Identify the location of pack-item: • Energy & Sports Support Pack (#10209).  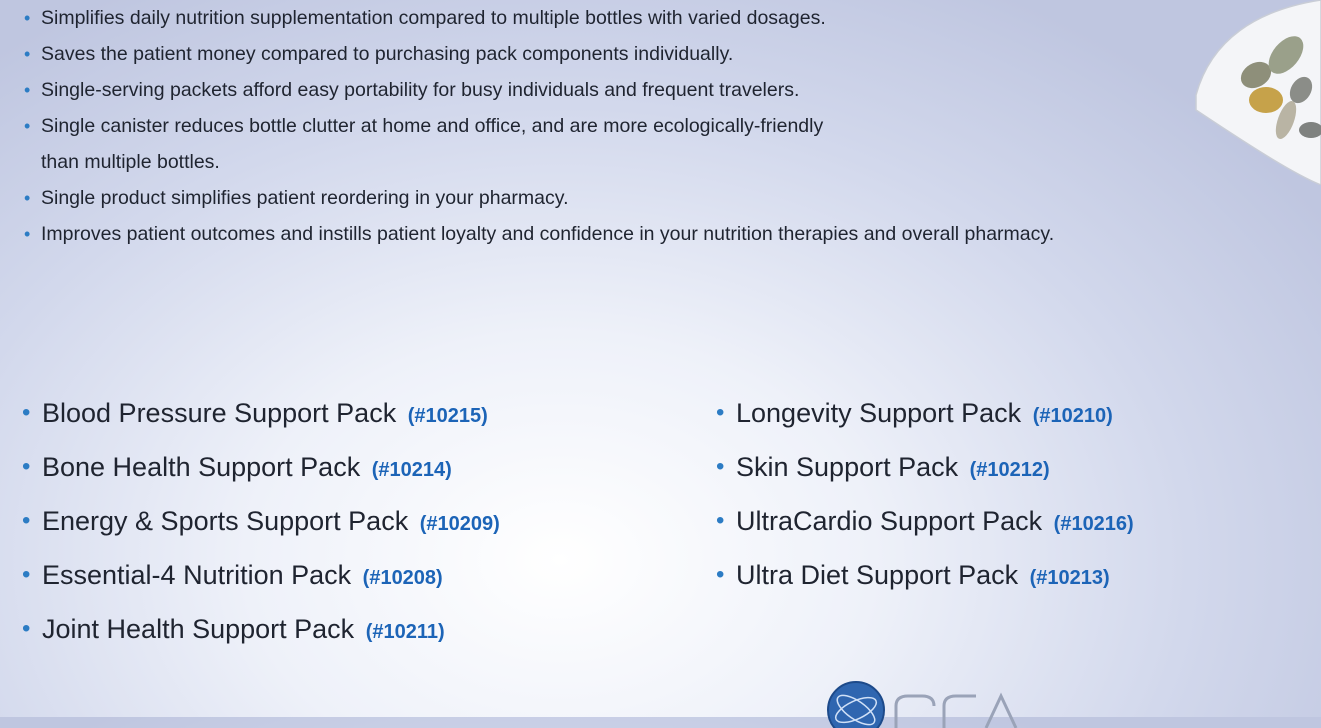
(261, 528).